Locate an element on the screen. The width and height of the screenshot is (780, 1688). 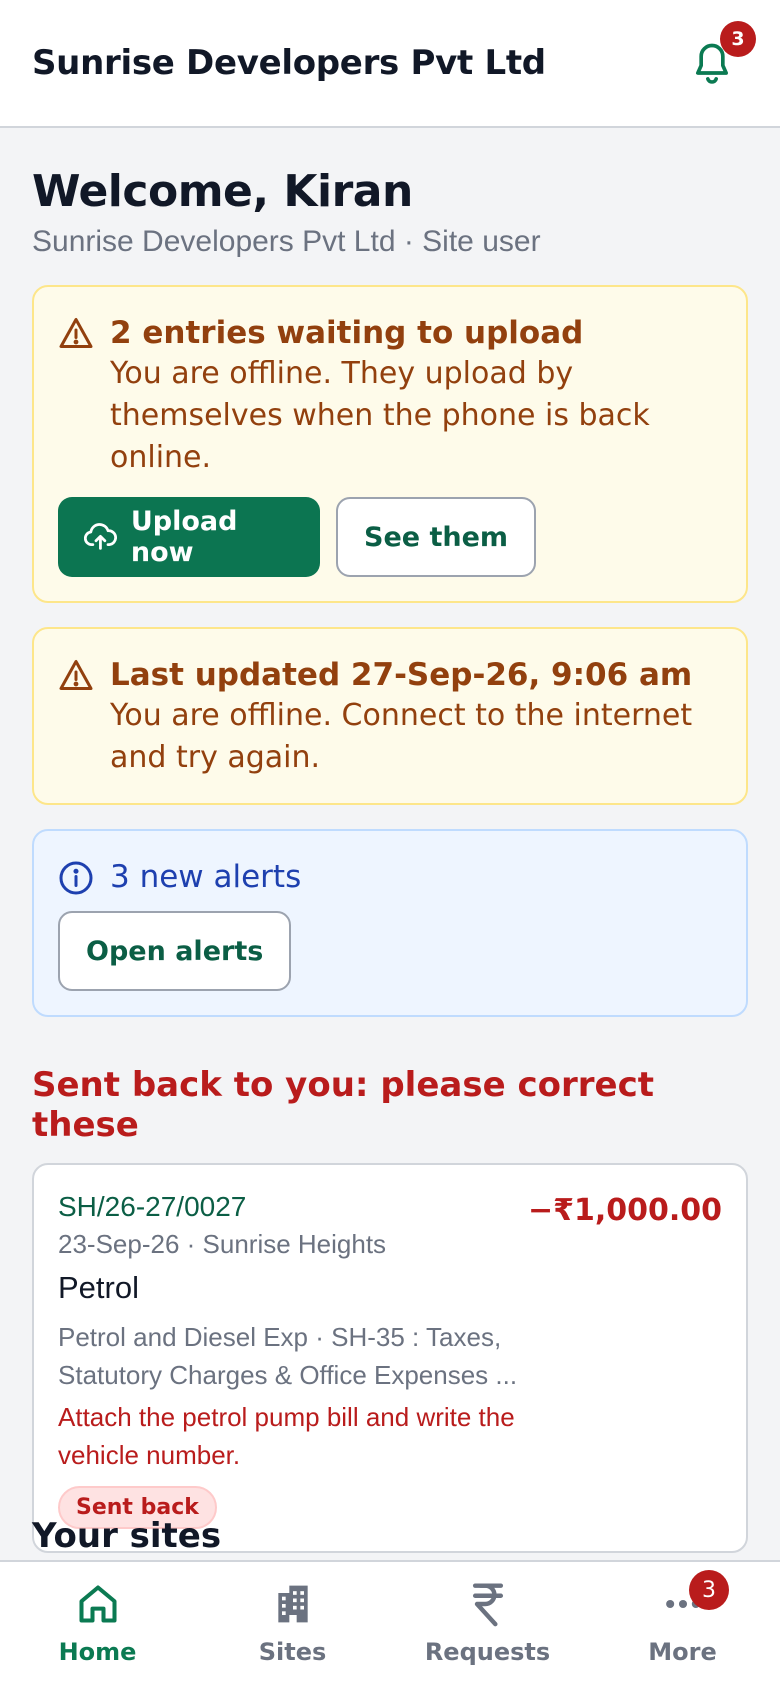
notification-badge: 3 is located at coordinates (738, 39).